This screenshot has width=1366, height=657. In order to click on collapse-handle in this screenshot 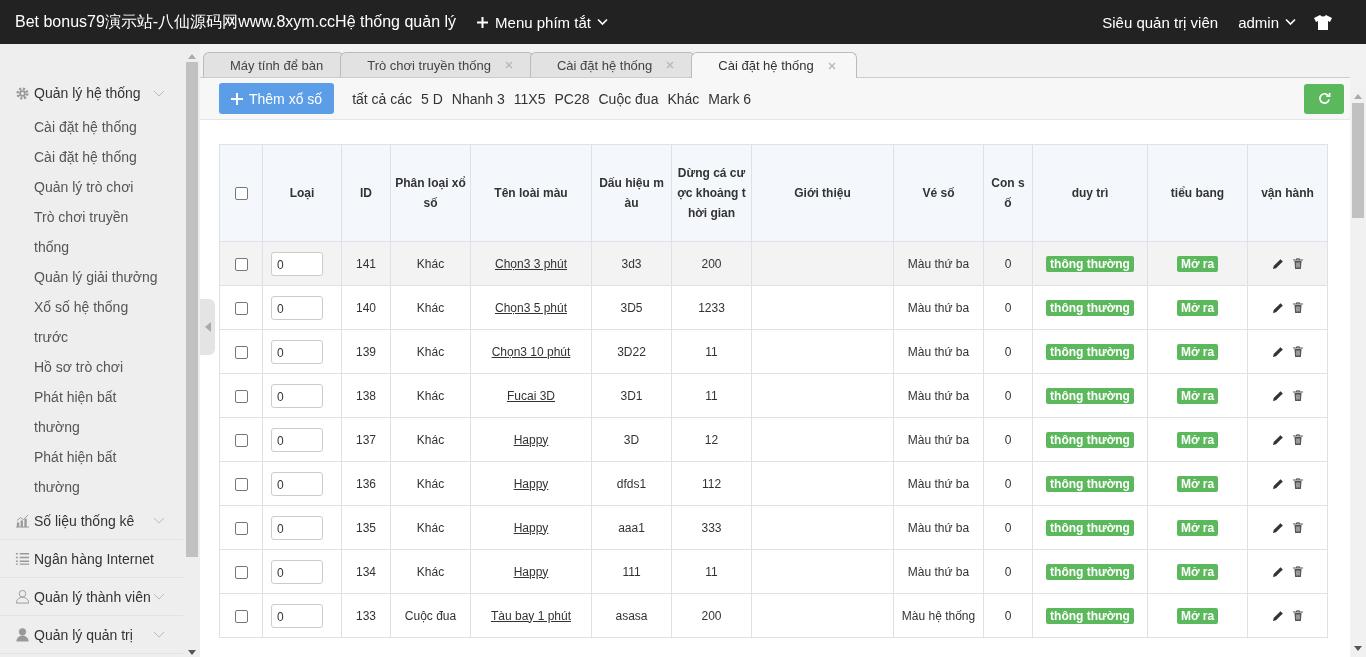, I will do `click(207, 327)`.